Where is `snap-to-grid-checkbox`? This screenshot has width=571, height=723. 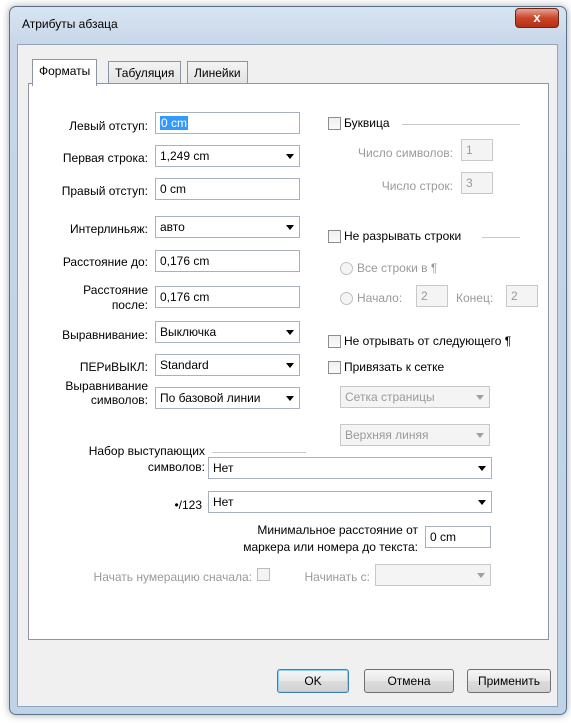 snap-to-grid-checkbox is located at coordinates (334, 367).